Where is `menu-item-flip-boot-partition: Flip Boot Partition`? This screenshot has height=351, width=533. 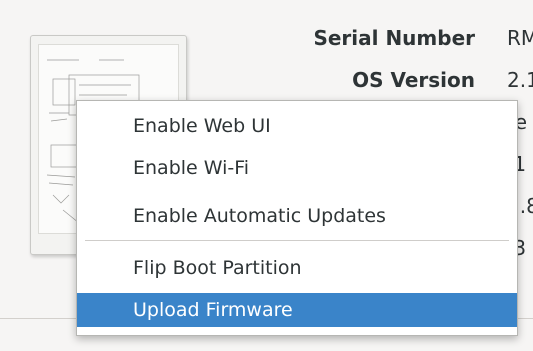 menu-item-flip-boot-partition: Flip Boot Partition is located at coordinates (297, 268).